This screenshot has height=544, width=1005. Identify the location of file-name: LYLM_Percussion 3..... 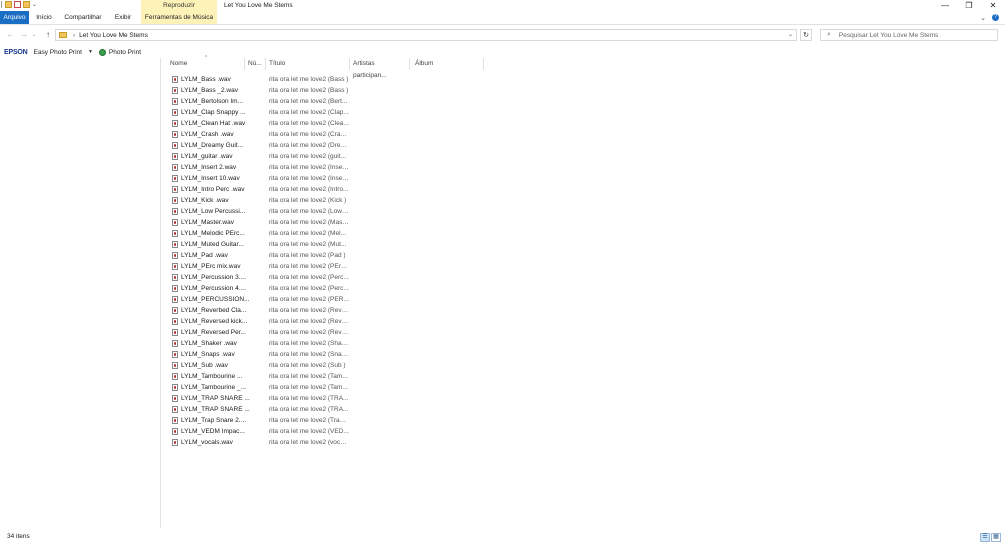
(213, 277).